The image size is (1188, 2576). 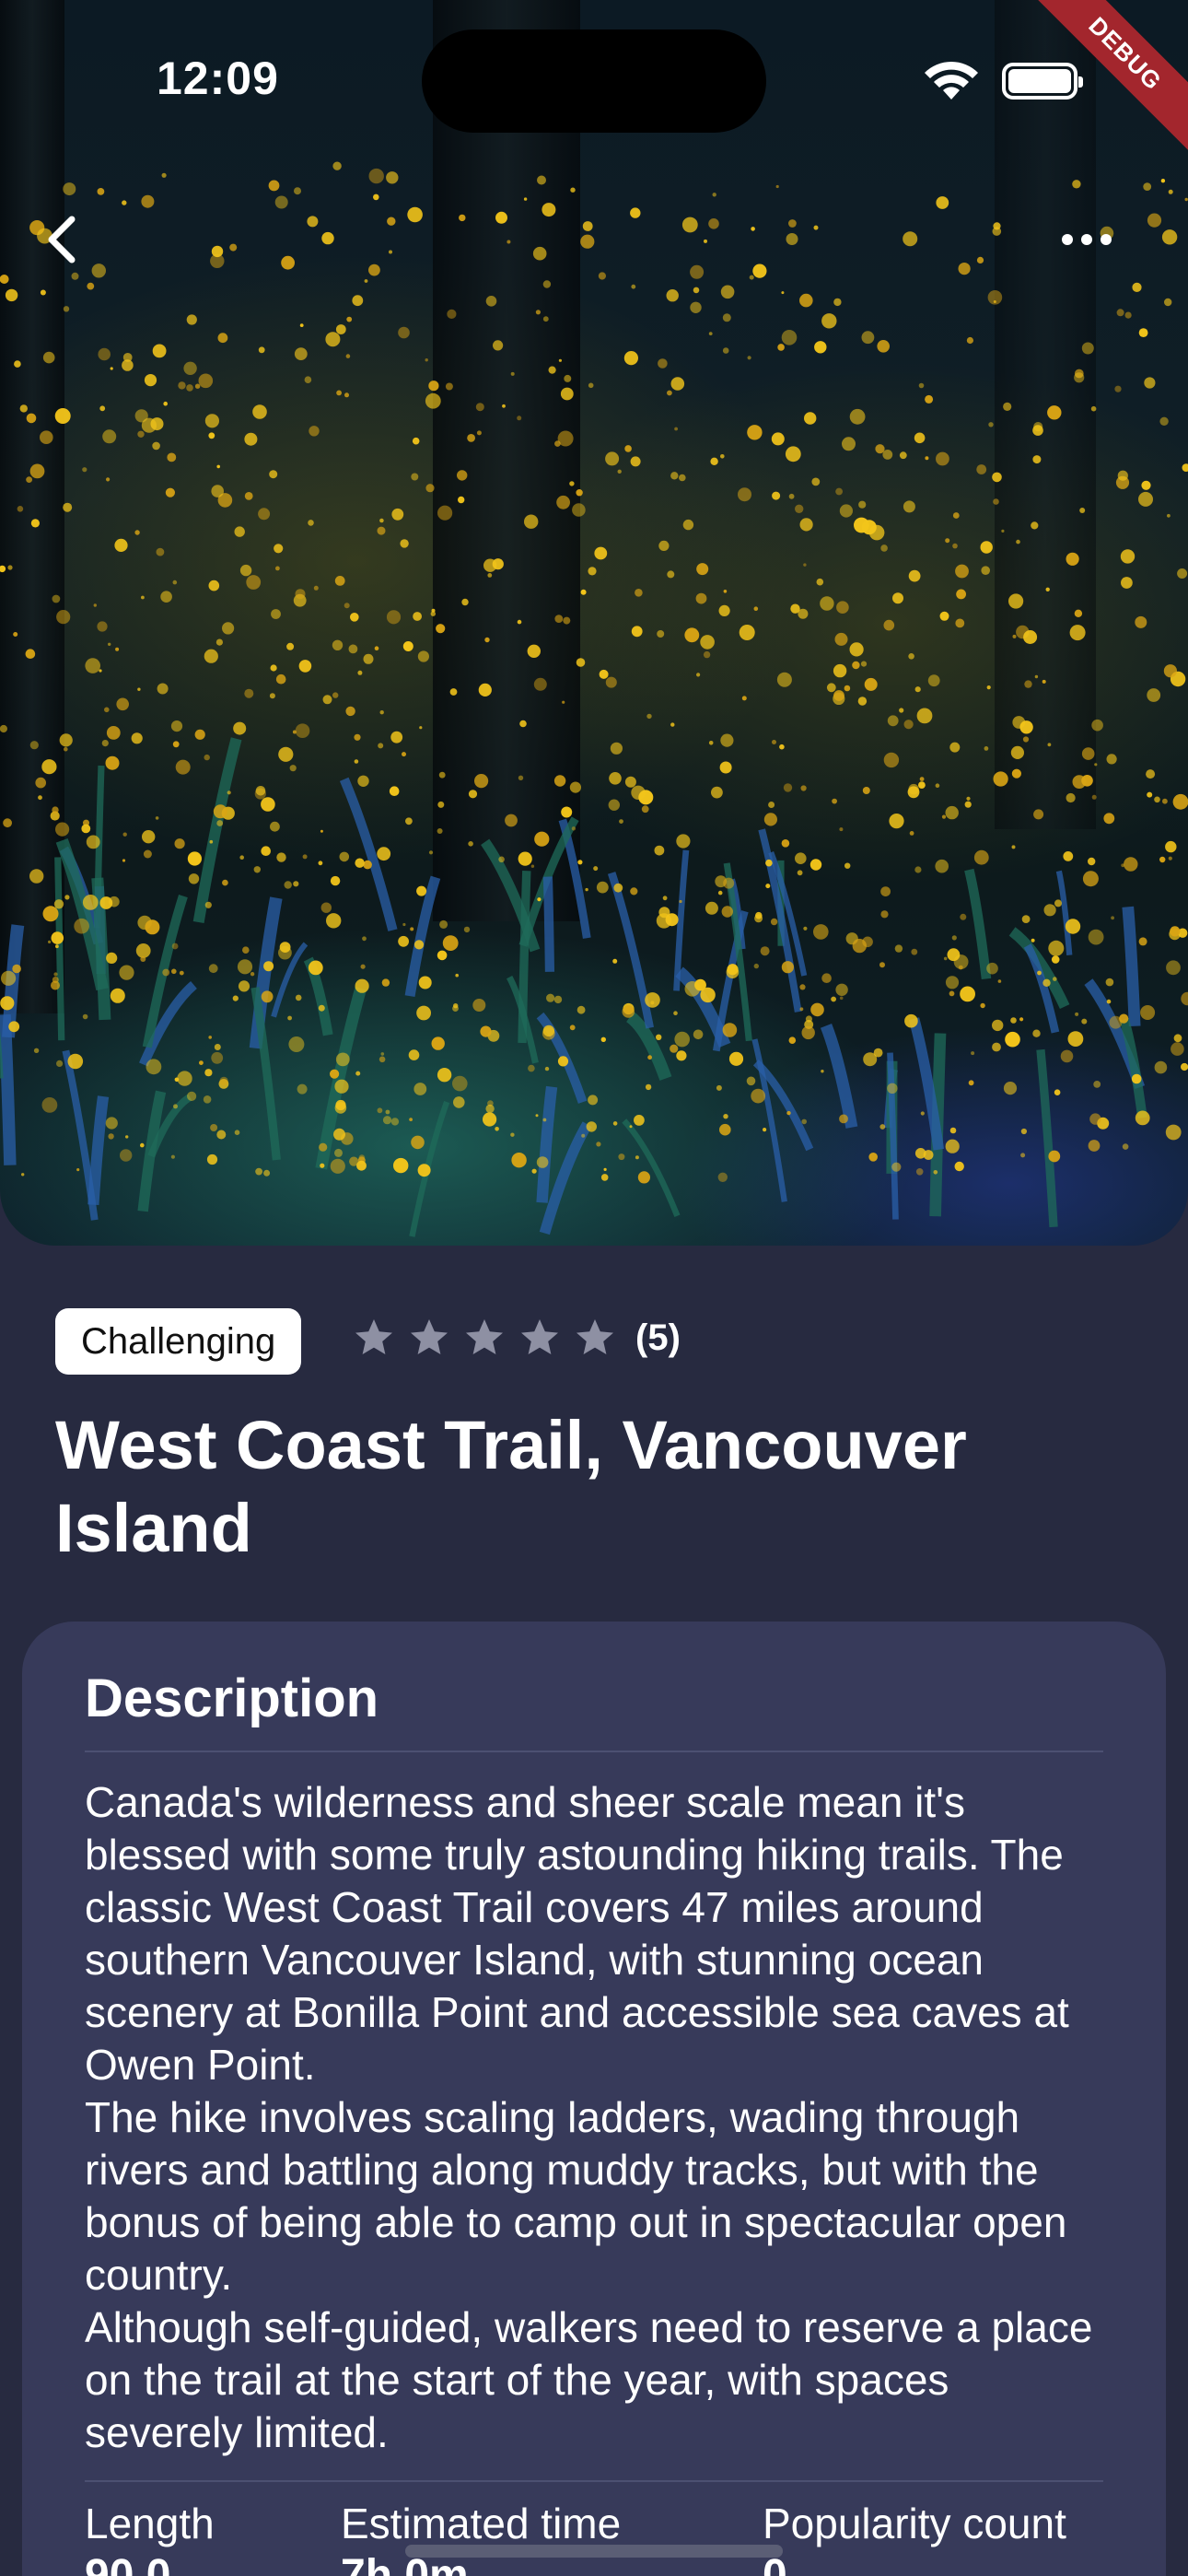 I want to click on trail-title: West Coast Trail, Vancouver Island, so click(x=511, y=1487).